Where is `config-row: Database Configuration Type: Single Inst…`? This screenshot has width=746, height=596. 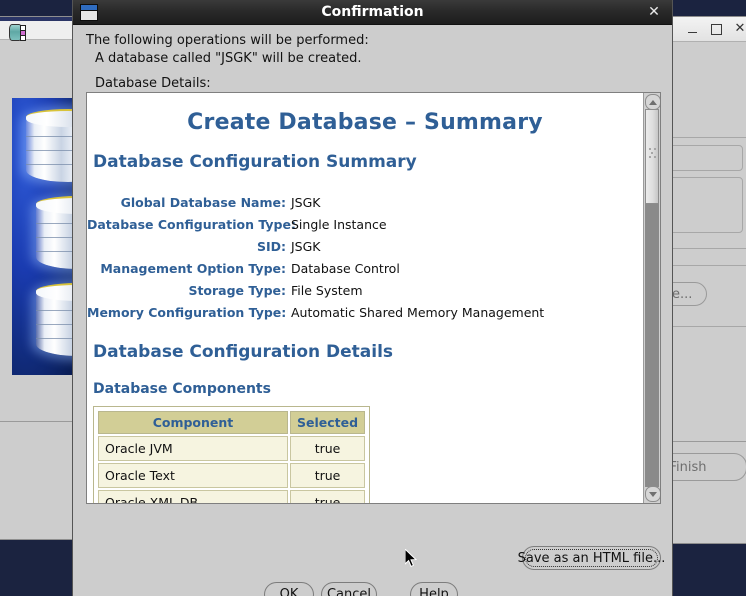
config-row: Database Configuration Type: Single Inst… is located at coordinates (357, 224).